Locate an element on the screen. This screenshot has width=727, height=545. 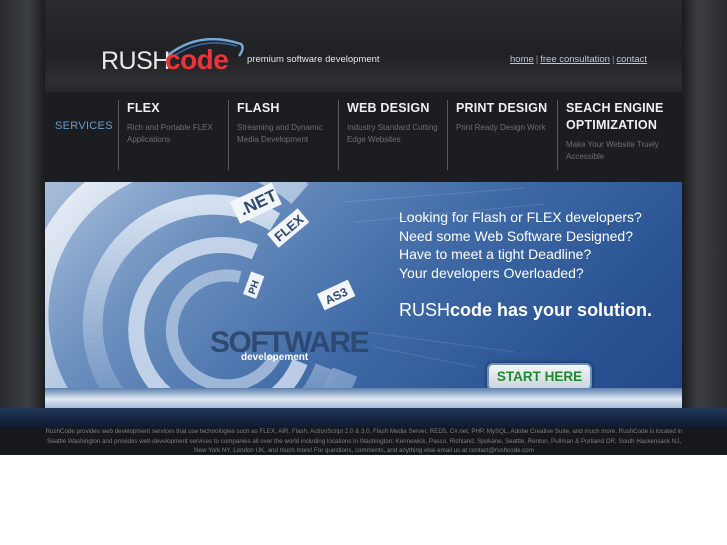
nav-item-title: SEACH ENGINE OPTIMIZATION is located at coordinates (616, 117).